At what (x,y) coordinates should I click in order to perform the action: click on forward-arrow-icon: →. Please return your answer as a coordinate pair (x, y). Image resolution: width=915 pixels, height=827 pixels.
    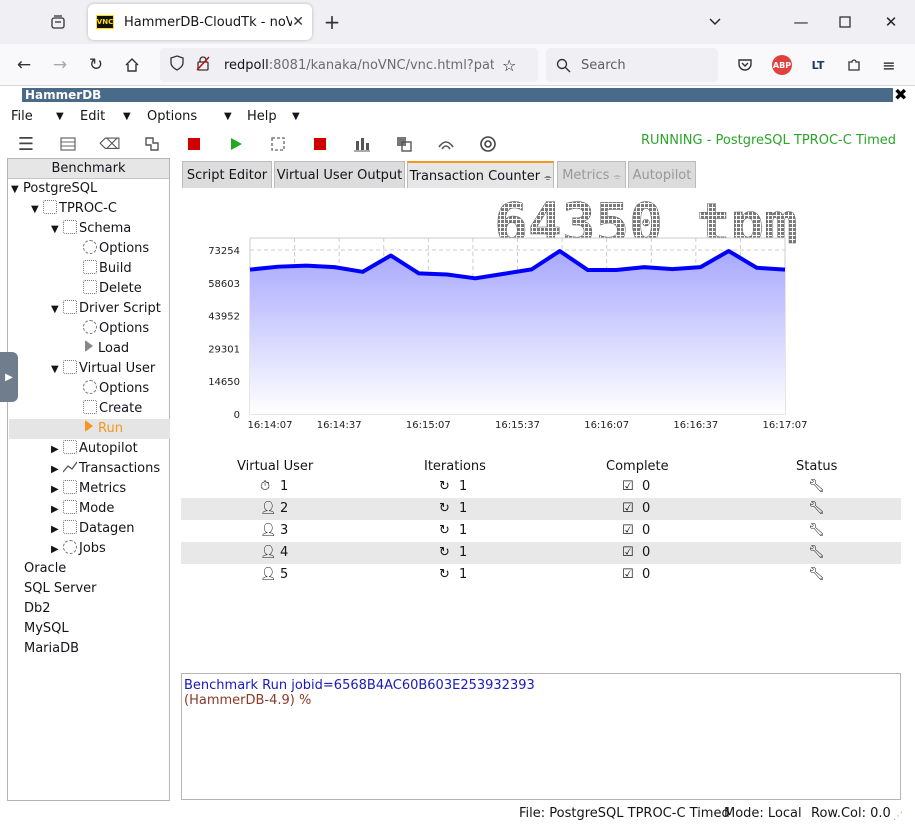
    Looking at the image, I should click on (60, 65).